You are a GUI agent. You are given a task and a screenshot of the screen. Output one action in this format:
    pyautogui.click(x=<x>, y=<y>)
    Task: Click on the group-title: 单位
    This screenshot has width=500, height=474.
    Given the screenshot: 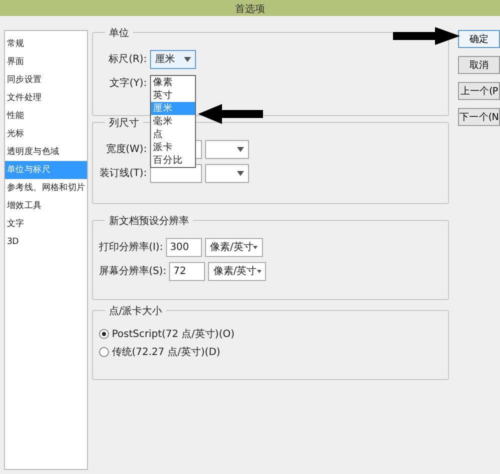 What is the action you would take?
    pyautogui.click(x=118, y=33)
    